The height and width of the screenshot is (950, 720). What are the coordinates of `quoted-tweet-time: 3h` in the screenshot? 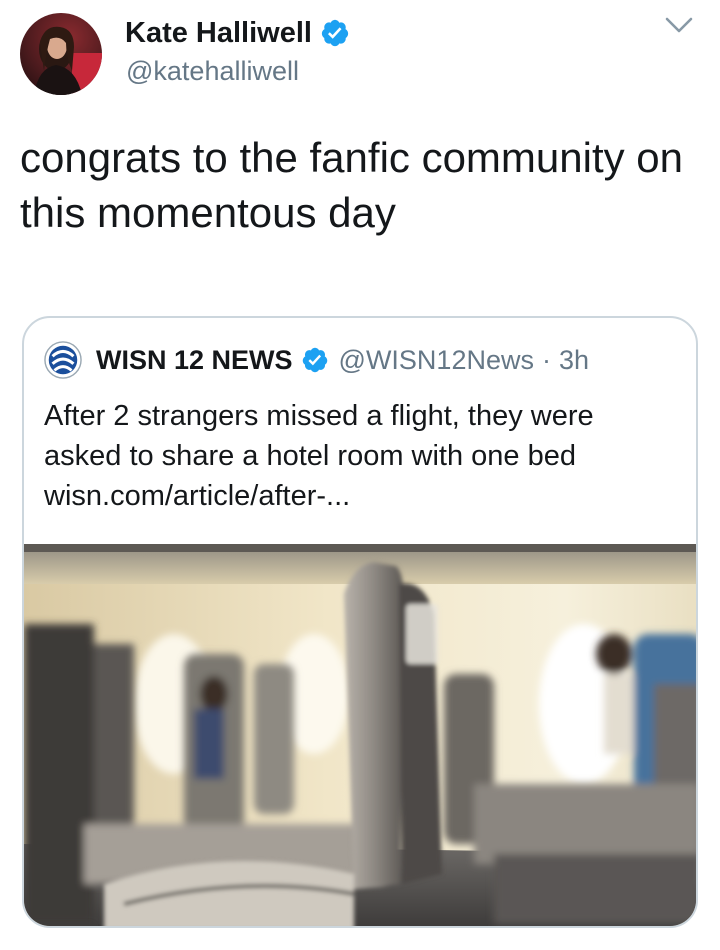 It's located at (574, 360).